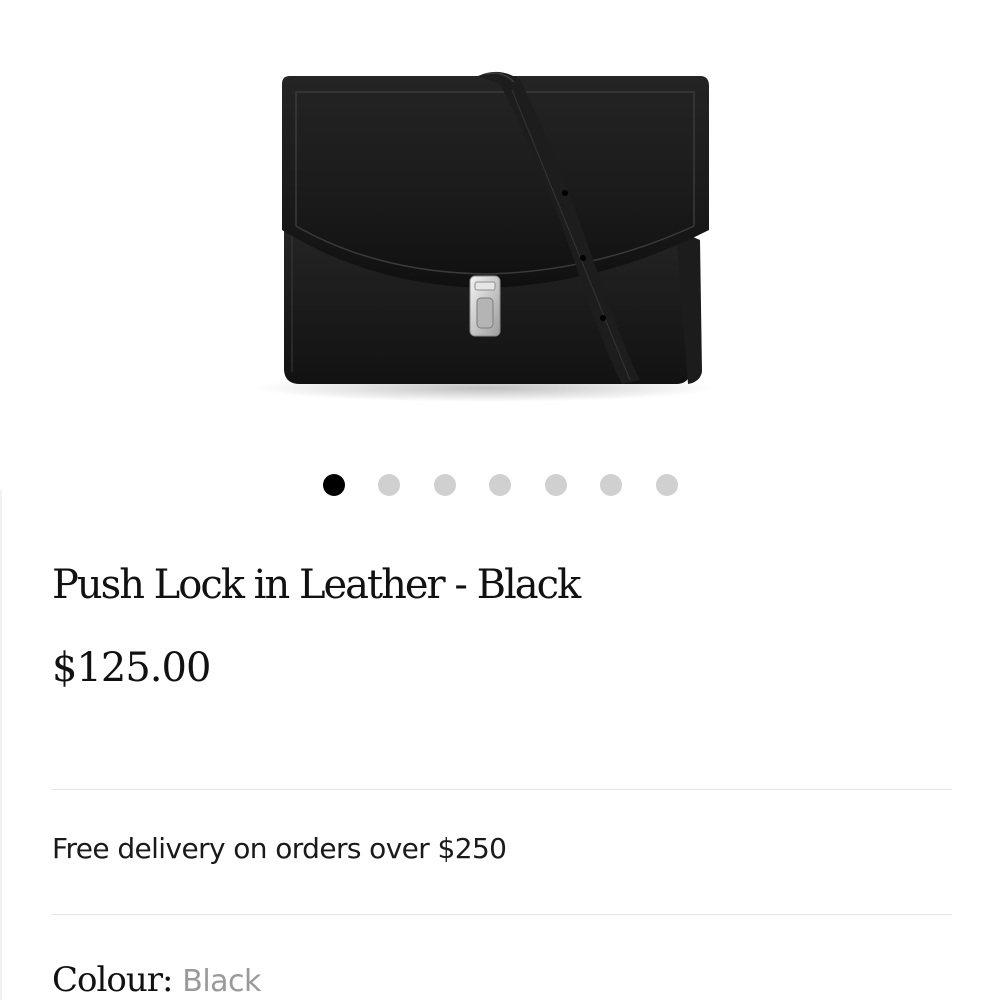  I want to click on product-title: Push Lock in Leather - Black, so click(316, 585).